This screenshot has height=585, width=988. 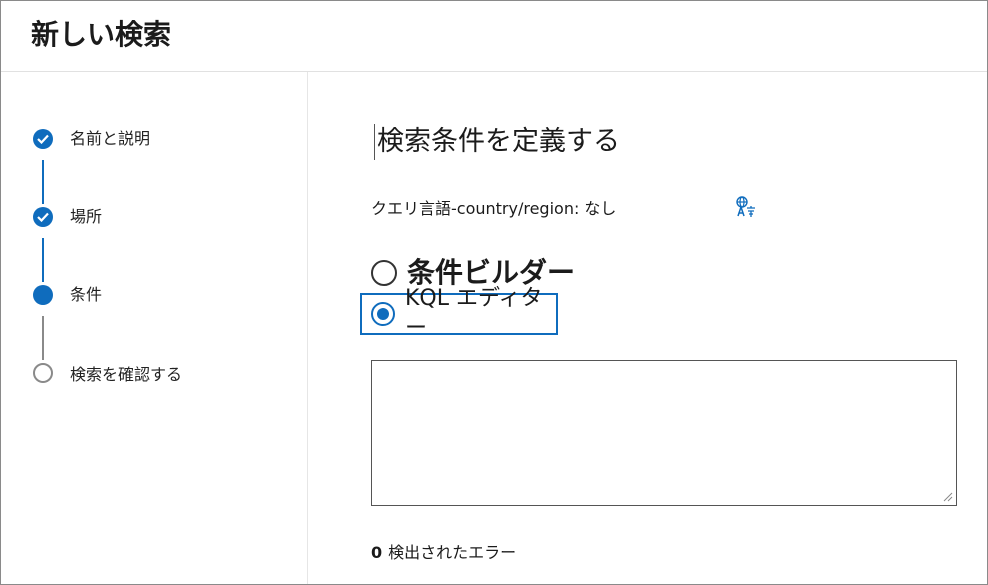 I want to click on step-review-search: 検索を確認する, so click(x=154, y=377).